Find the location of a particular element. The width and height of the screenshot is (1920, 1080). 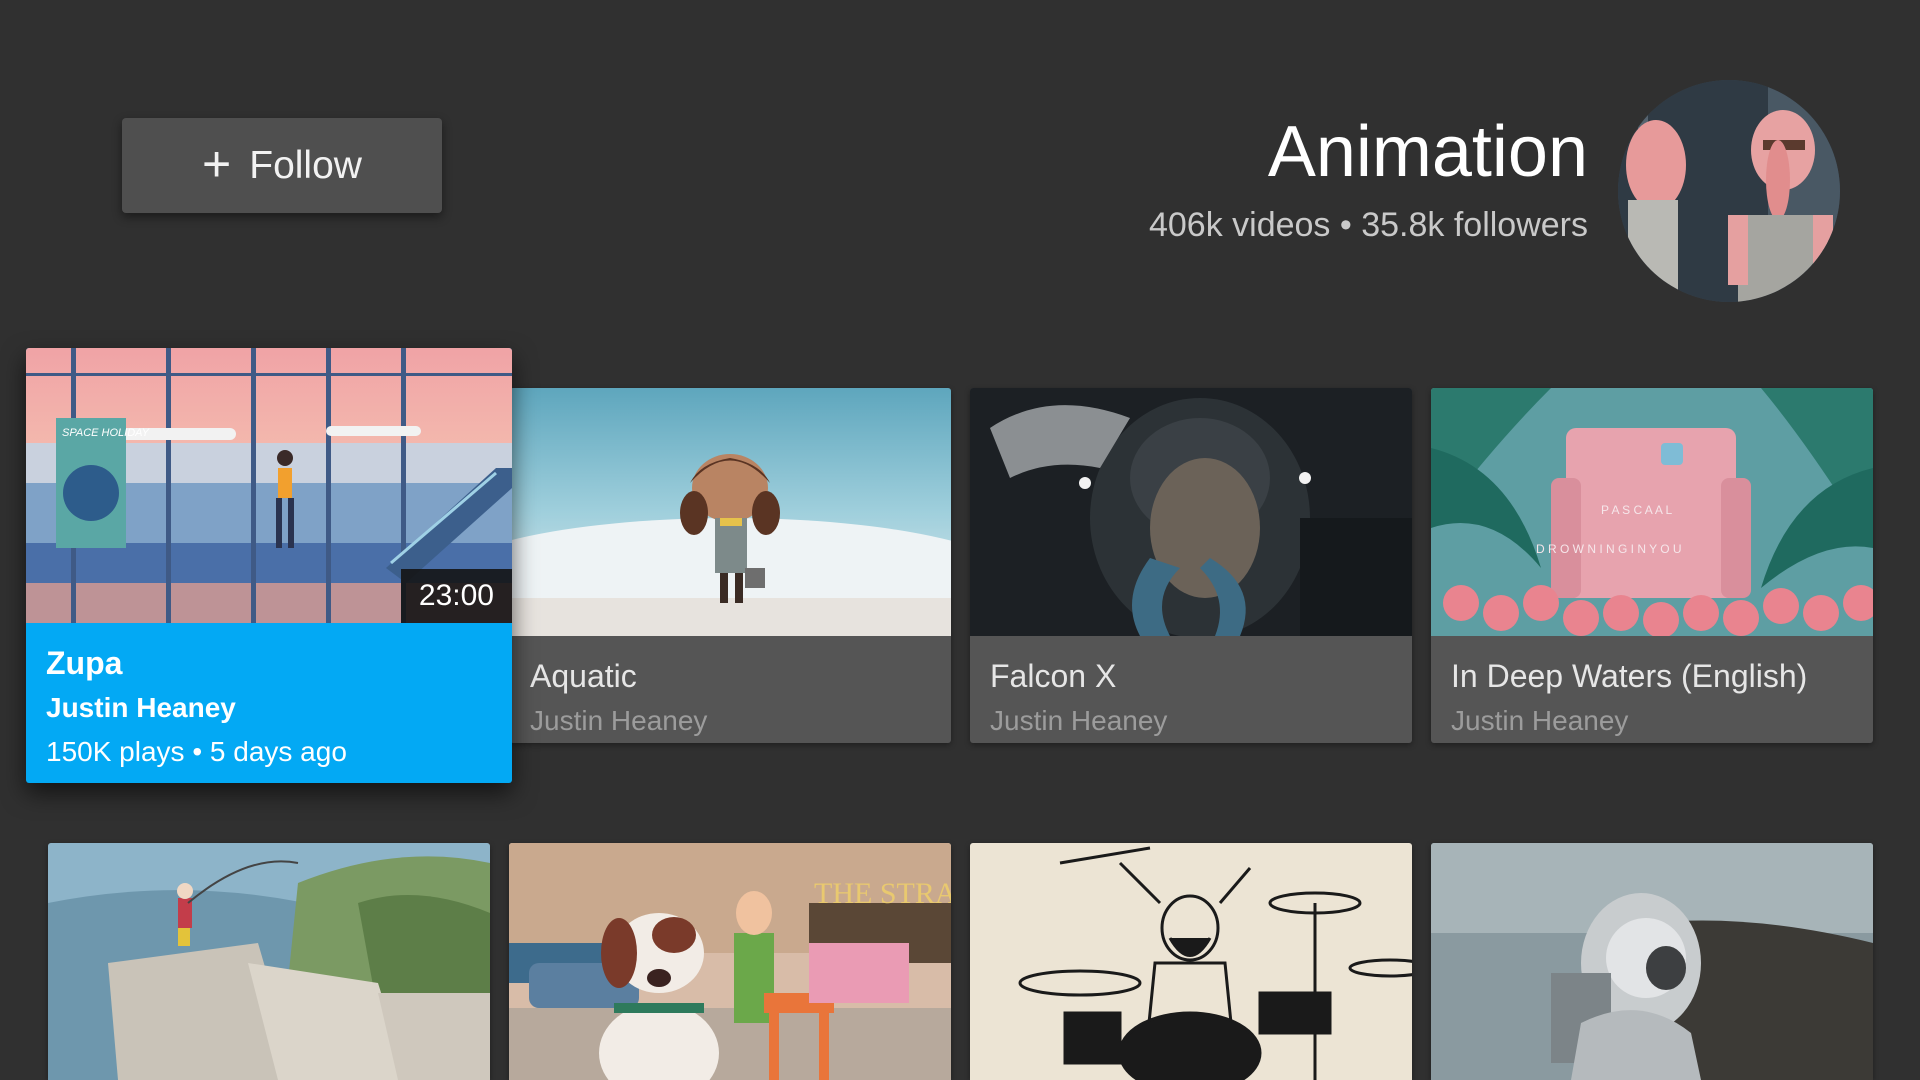

follow-label: Follow is located at coordinates (305, 165).